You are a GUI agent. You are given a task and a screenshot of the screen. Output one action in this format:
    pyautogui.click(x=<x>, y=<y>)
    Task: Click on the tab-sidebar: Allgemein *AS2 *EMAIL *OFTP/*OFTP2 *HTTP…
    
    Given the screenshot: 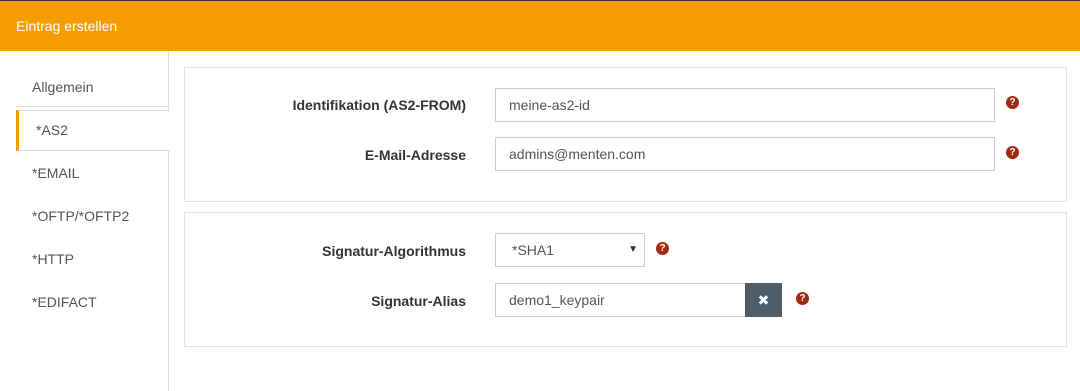 What is the action you would take?
    pyautogui.click(x=85, y=221)
    